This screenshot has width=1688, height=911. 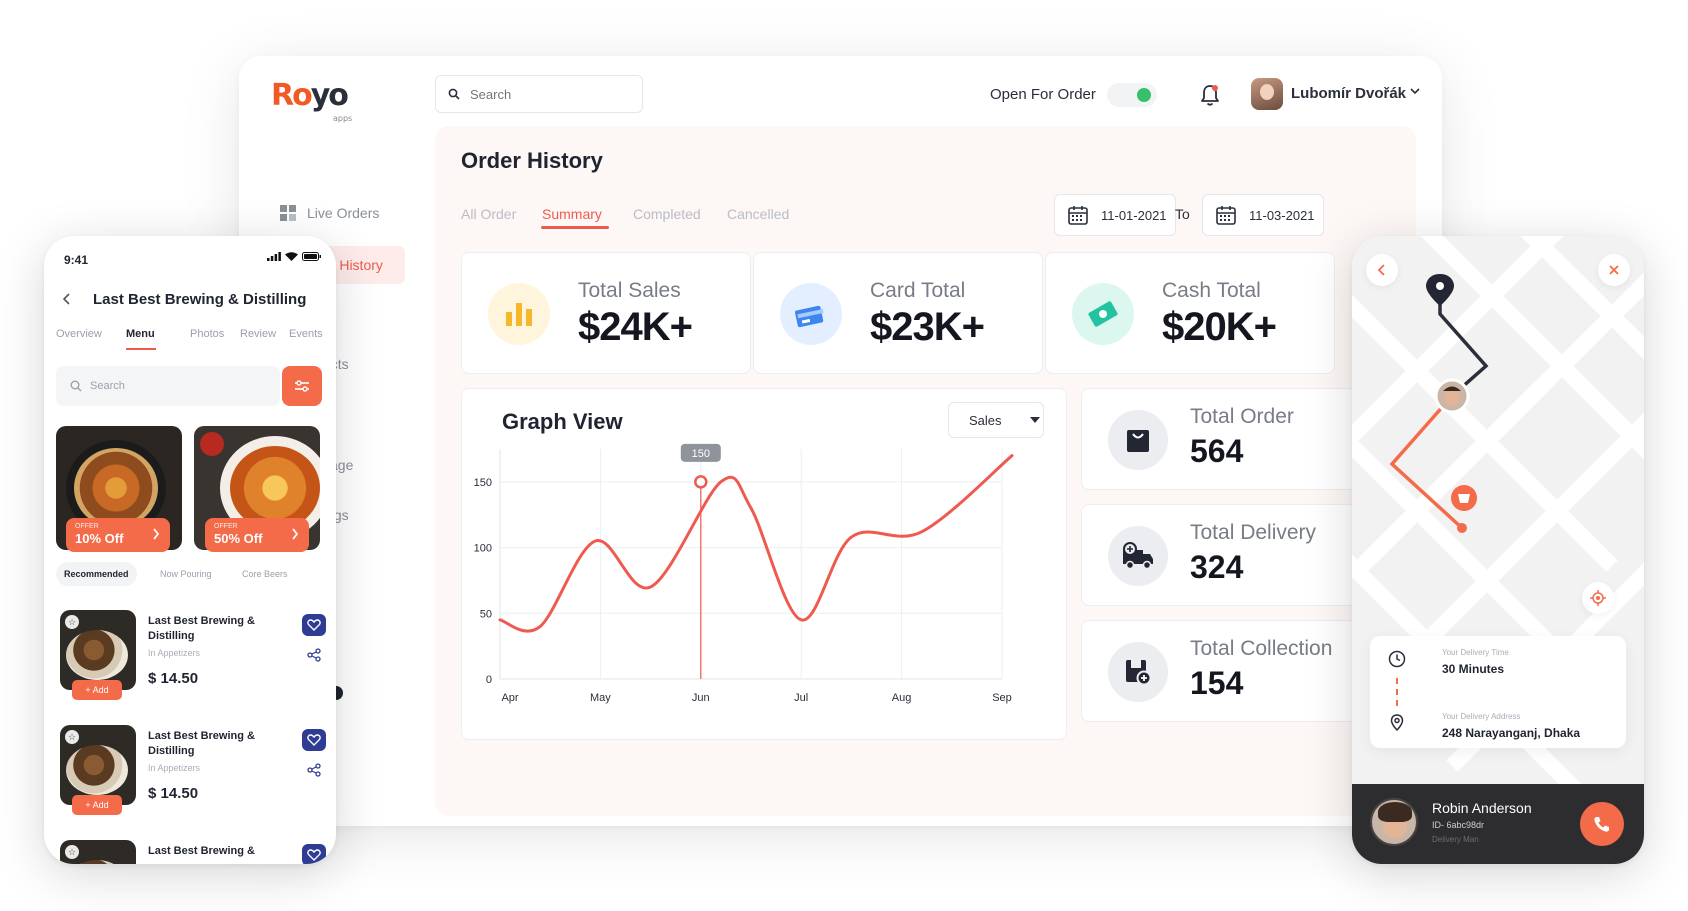 I want to click on location-pin-icon, so click(x=1397, y=723).